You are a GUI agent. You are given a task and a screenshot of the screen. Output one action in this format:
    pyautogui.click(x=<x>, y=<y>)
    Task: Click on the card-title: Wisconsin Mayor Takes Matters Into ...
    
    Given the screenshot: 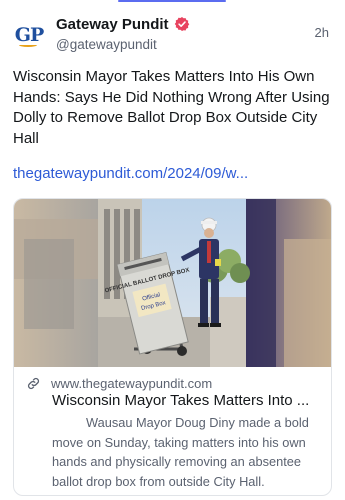 What is the action you would take?
    pyautogui.click(x=188, y=400)
    